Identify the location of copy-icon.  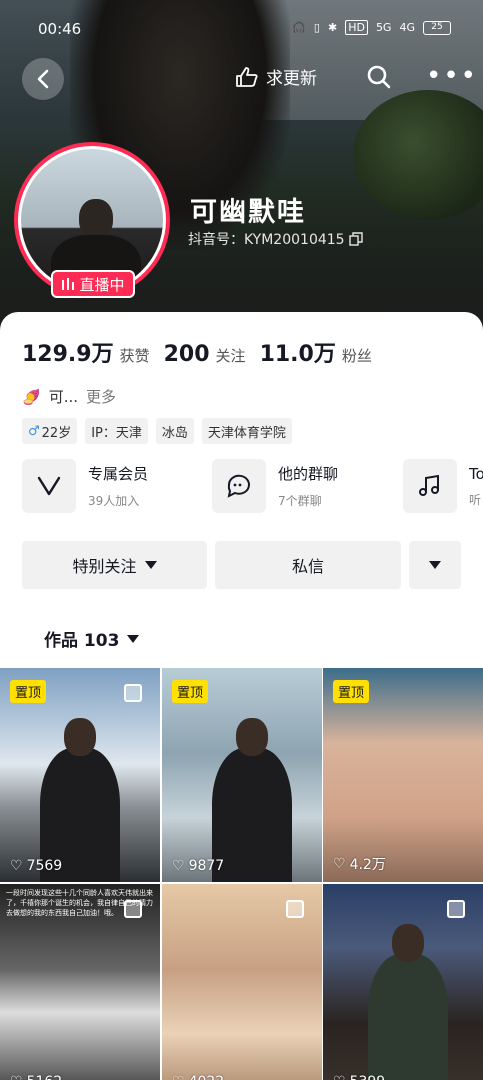
(355, 239).